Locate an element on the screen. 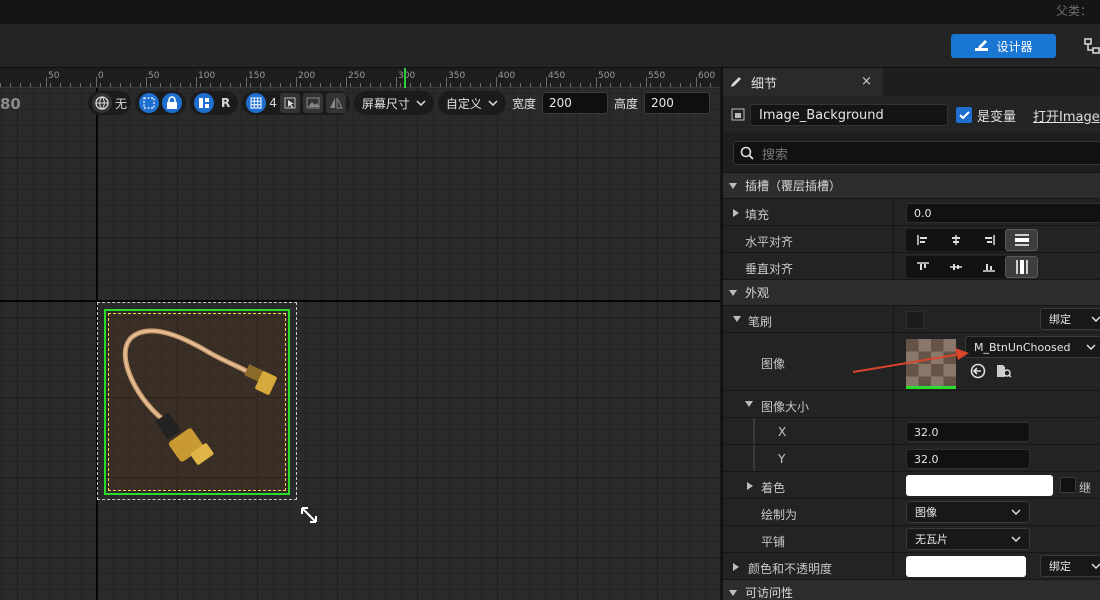 The image size is (1100, 600). padding-row: 填充 0.0 is located at coordinates (911, 211).